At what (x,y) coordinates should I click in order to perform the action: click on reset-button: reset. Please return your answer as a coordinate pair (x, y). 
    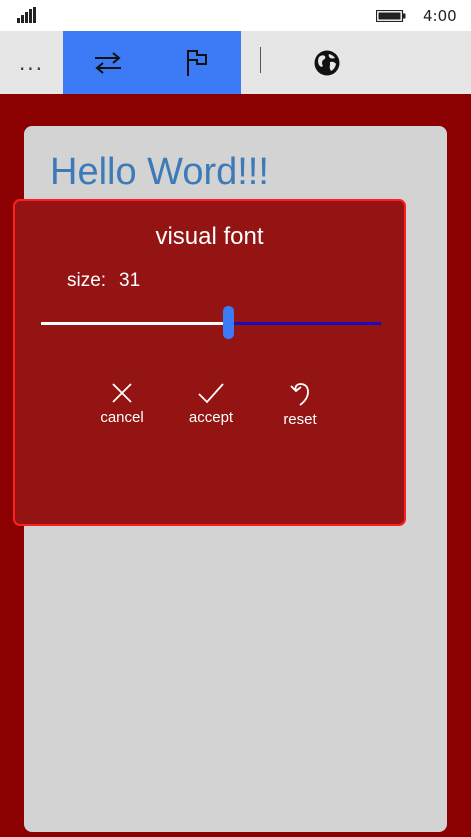
    Looking at the image, I should click on (300, 411).